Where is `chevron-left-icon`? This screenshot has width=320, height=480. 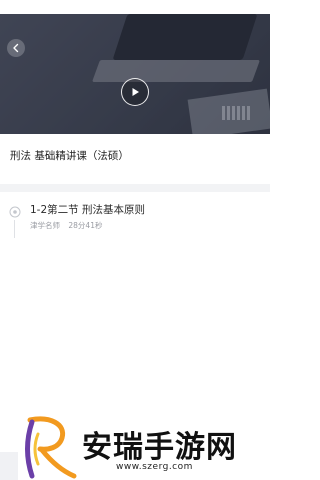 chevron-left-icon is located at coordinates (16, 48).